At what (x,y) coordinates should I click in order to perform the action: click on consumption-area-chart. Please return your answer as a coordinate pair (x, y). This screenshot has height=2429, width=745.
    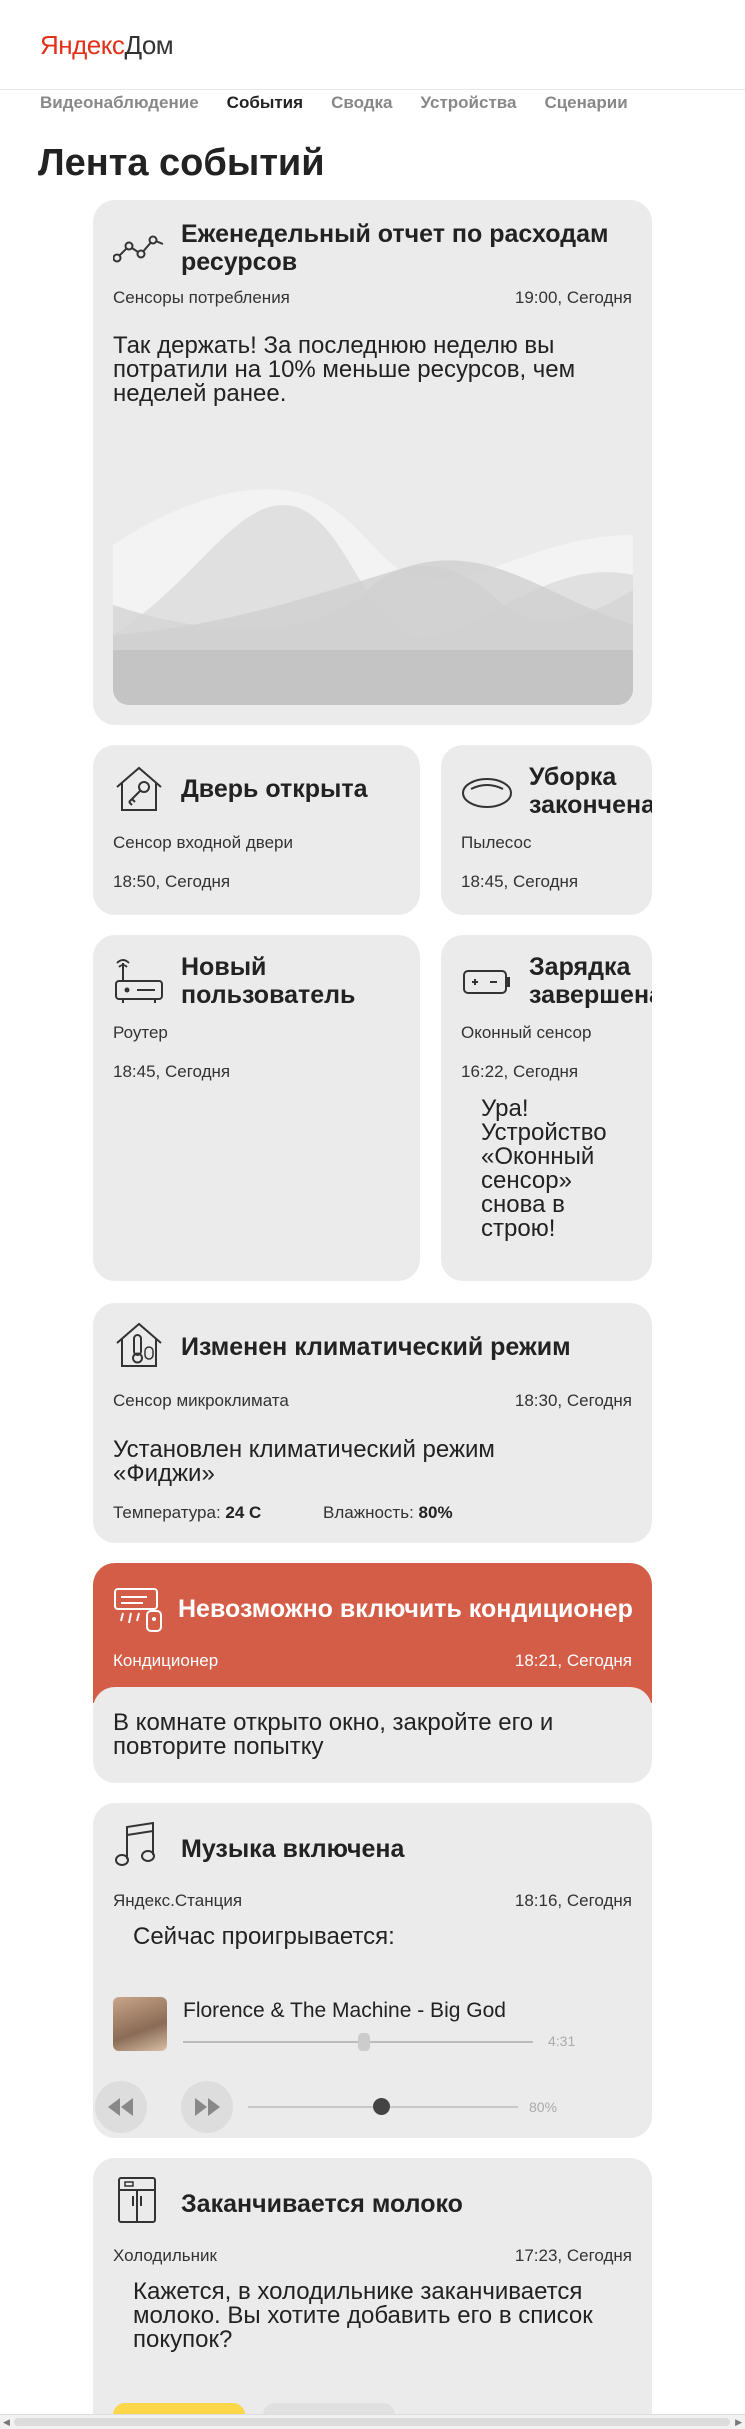
    Looking at the image, I should click on (373, 595).